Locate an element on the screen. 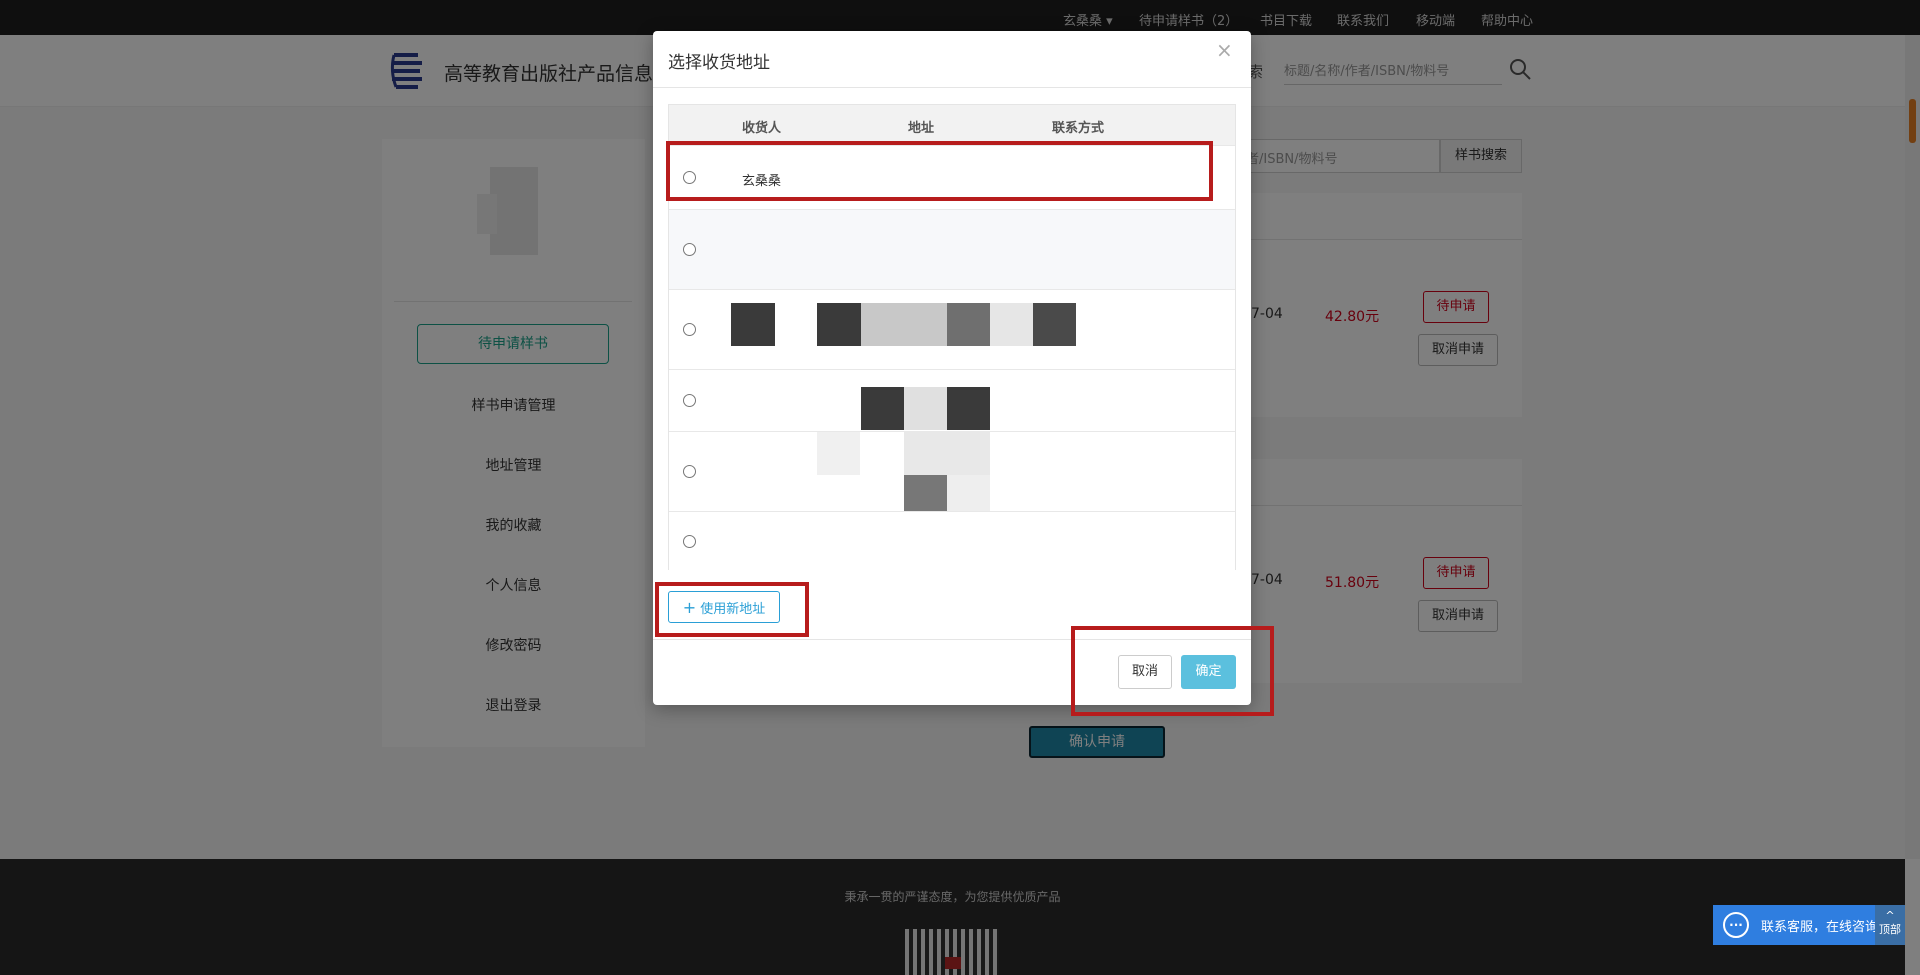 The width and height of the screenshot is (1920, 975). dialog-header-divider is located at coordinates (952, 87).